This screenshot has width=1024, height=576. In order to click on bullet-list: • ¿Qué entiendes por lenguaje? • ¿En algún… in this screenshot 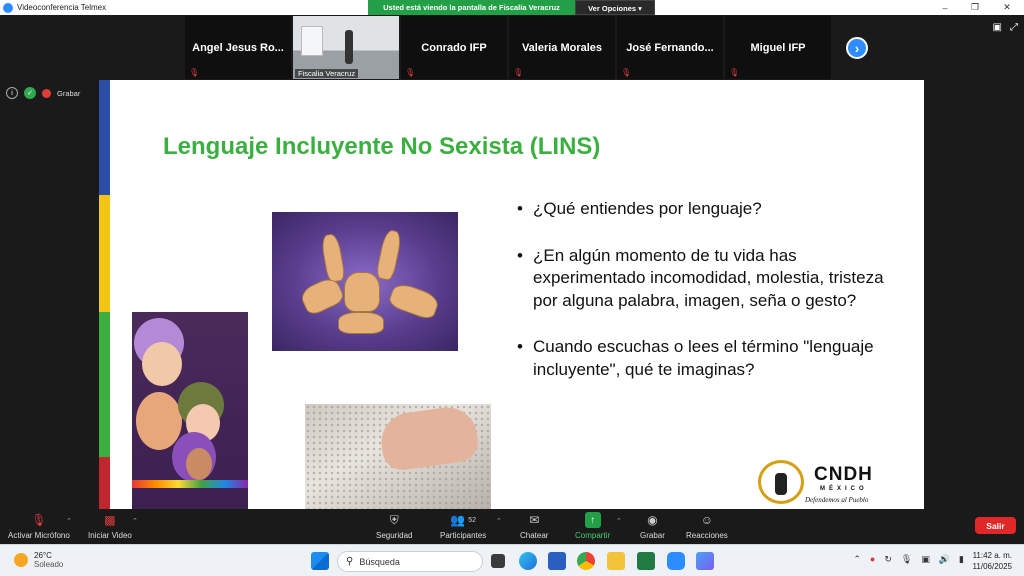, I will do `click(707, 301)`.